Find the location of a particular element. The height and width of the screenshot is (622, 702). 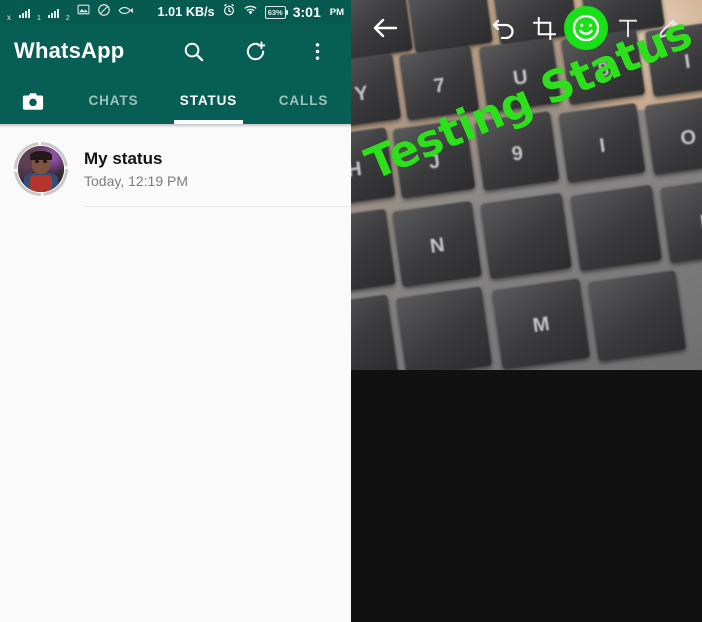

page-title: WhatsApp is located at coordinates (69, 50).